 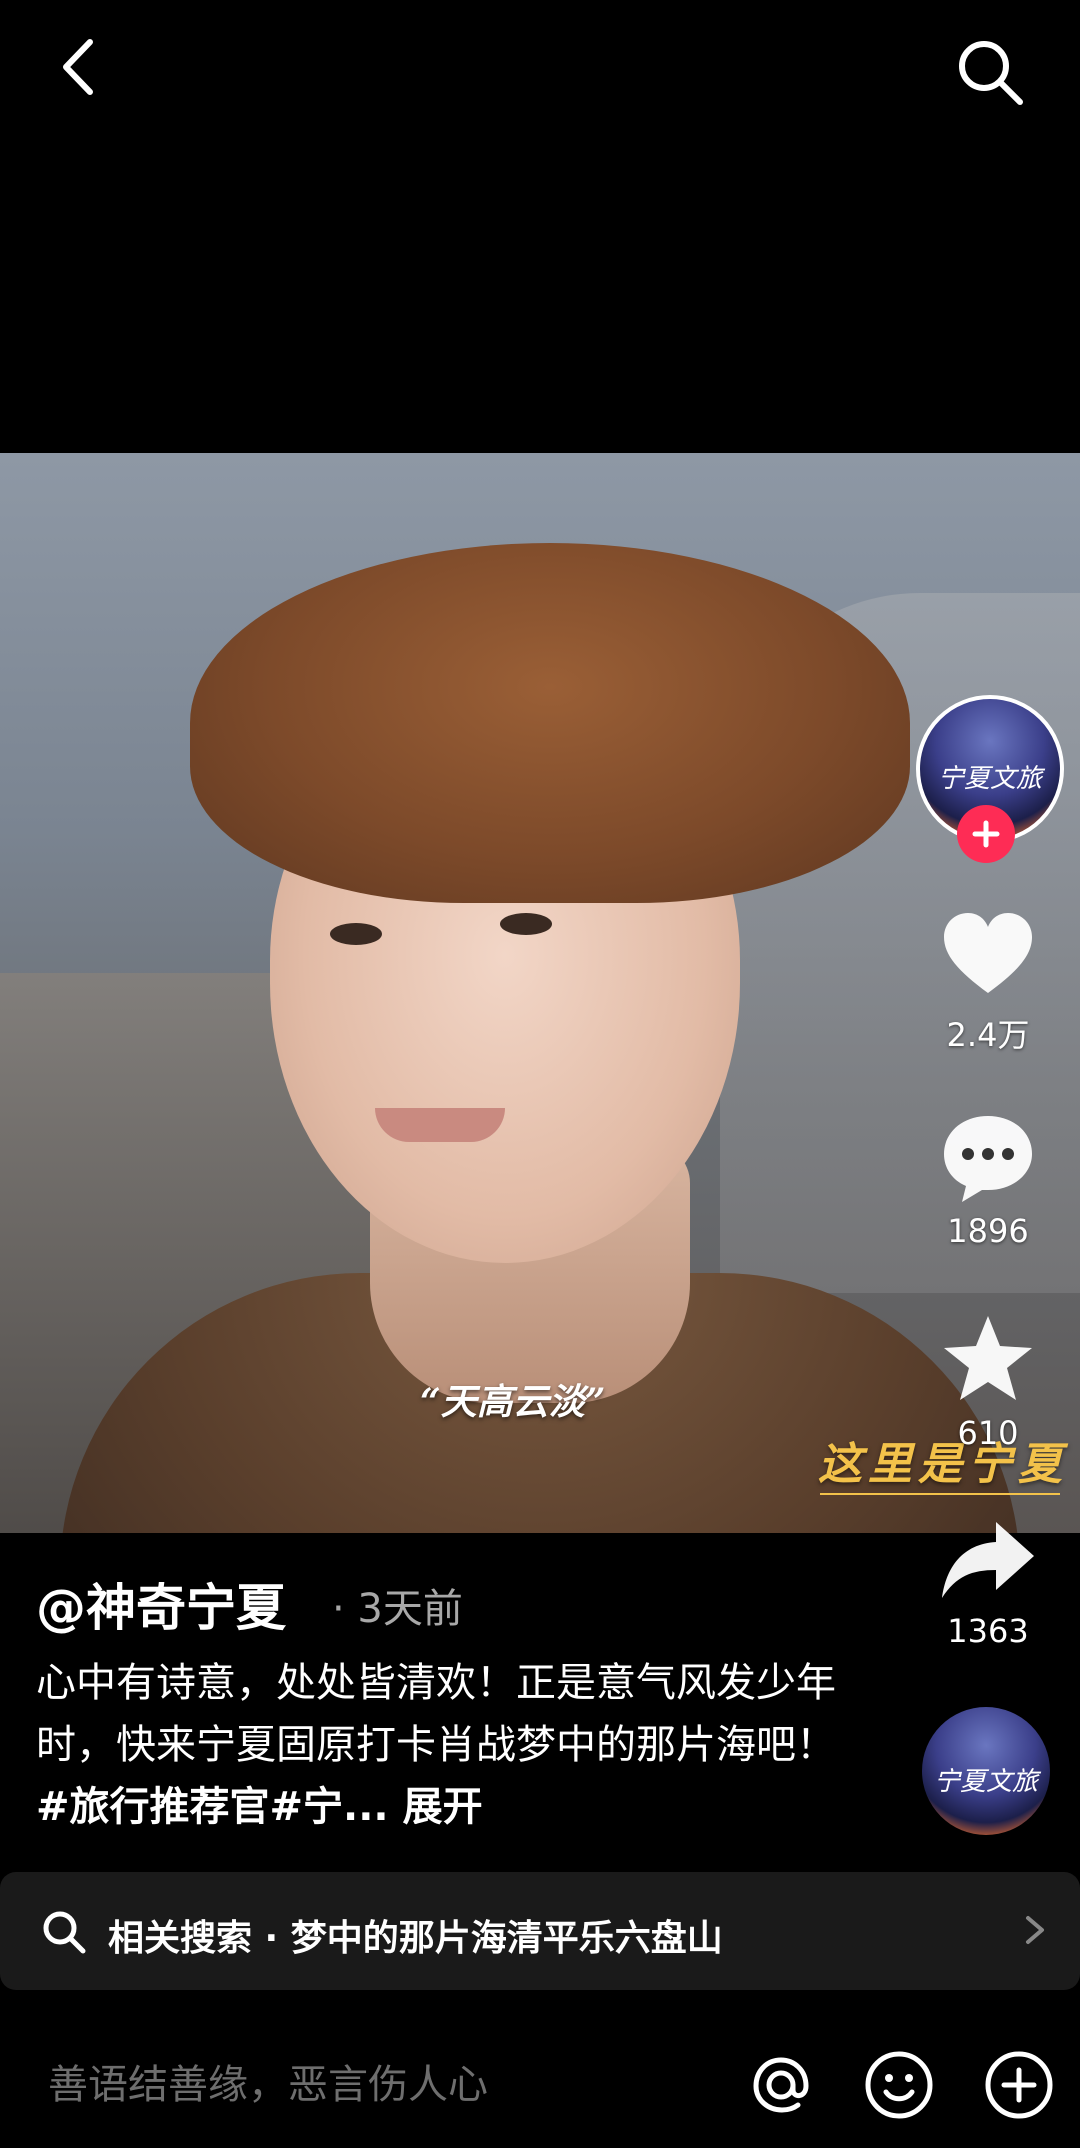 I want to click on back-button, so click(x=83, y=67).